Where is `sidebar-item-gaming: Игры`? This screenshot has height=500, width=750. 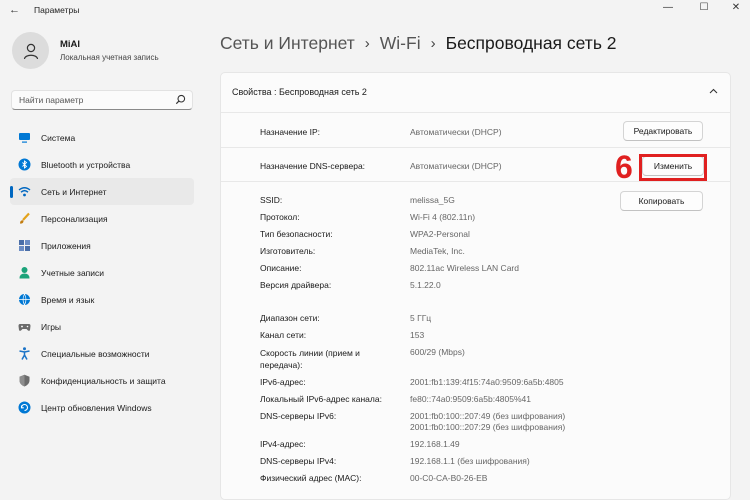
sidebar-item-gaming: Игры is located at coordinates (102, 326).